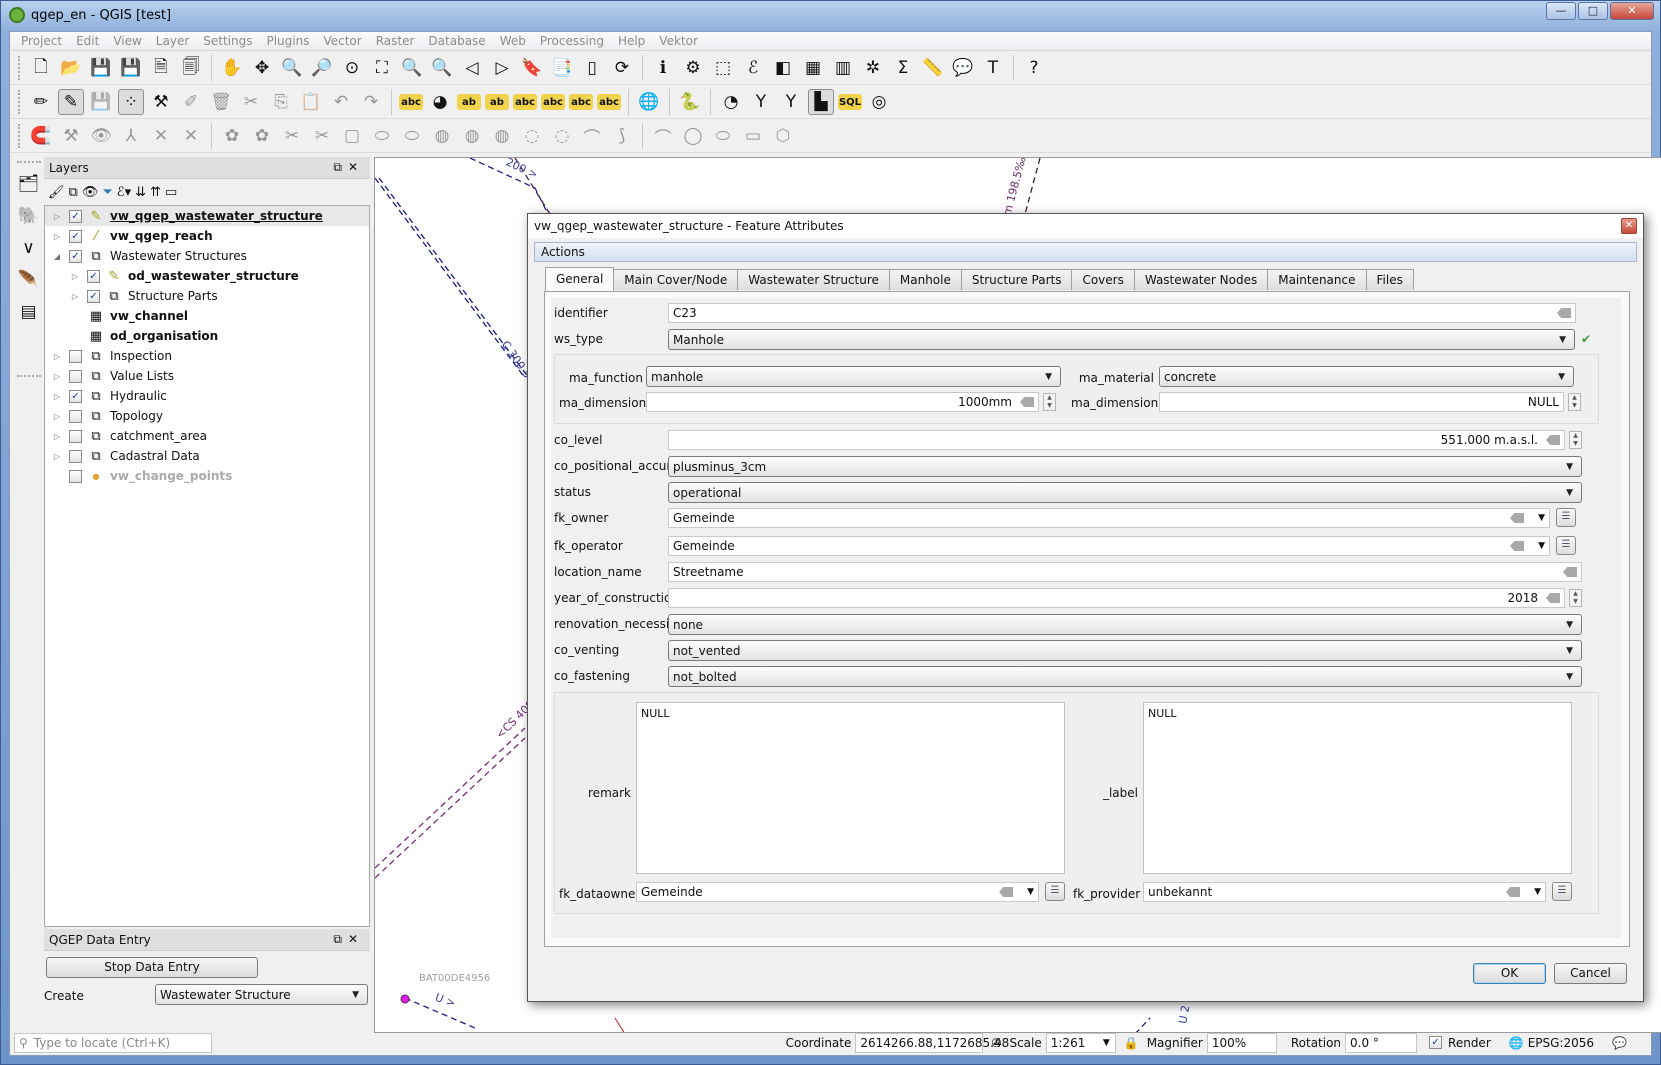 Image resolution: width=1661 pixels, height=1065 pixels. What do you see at coordinates (341, 102) in the screenshot?
I see `undo-icon: ↶` at bounding box center [341, 102].